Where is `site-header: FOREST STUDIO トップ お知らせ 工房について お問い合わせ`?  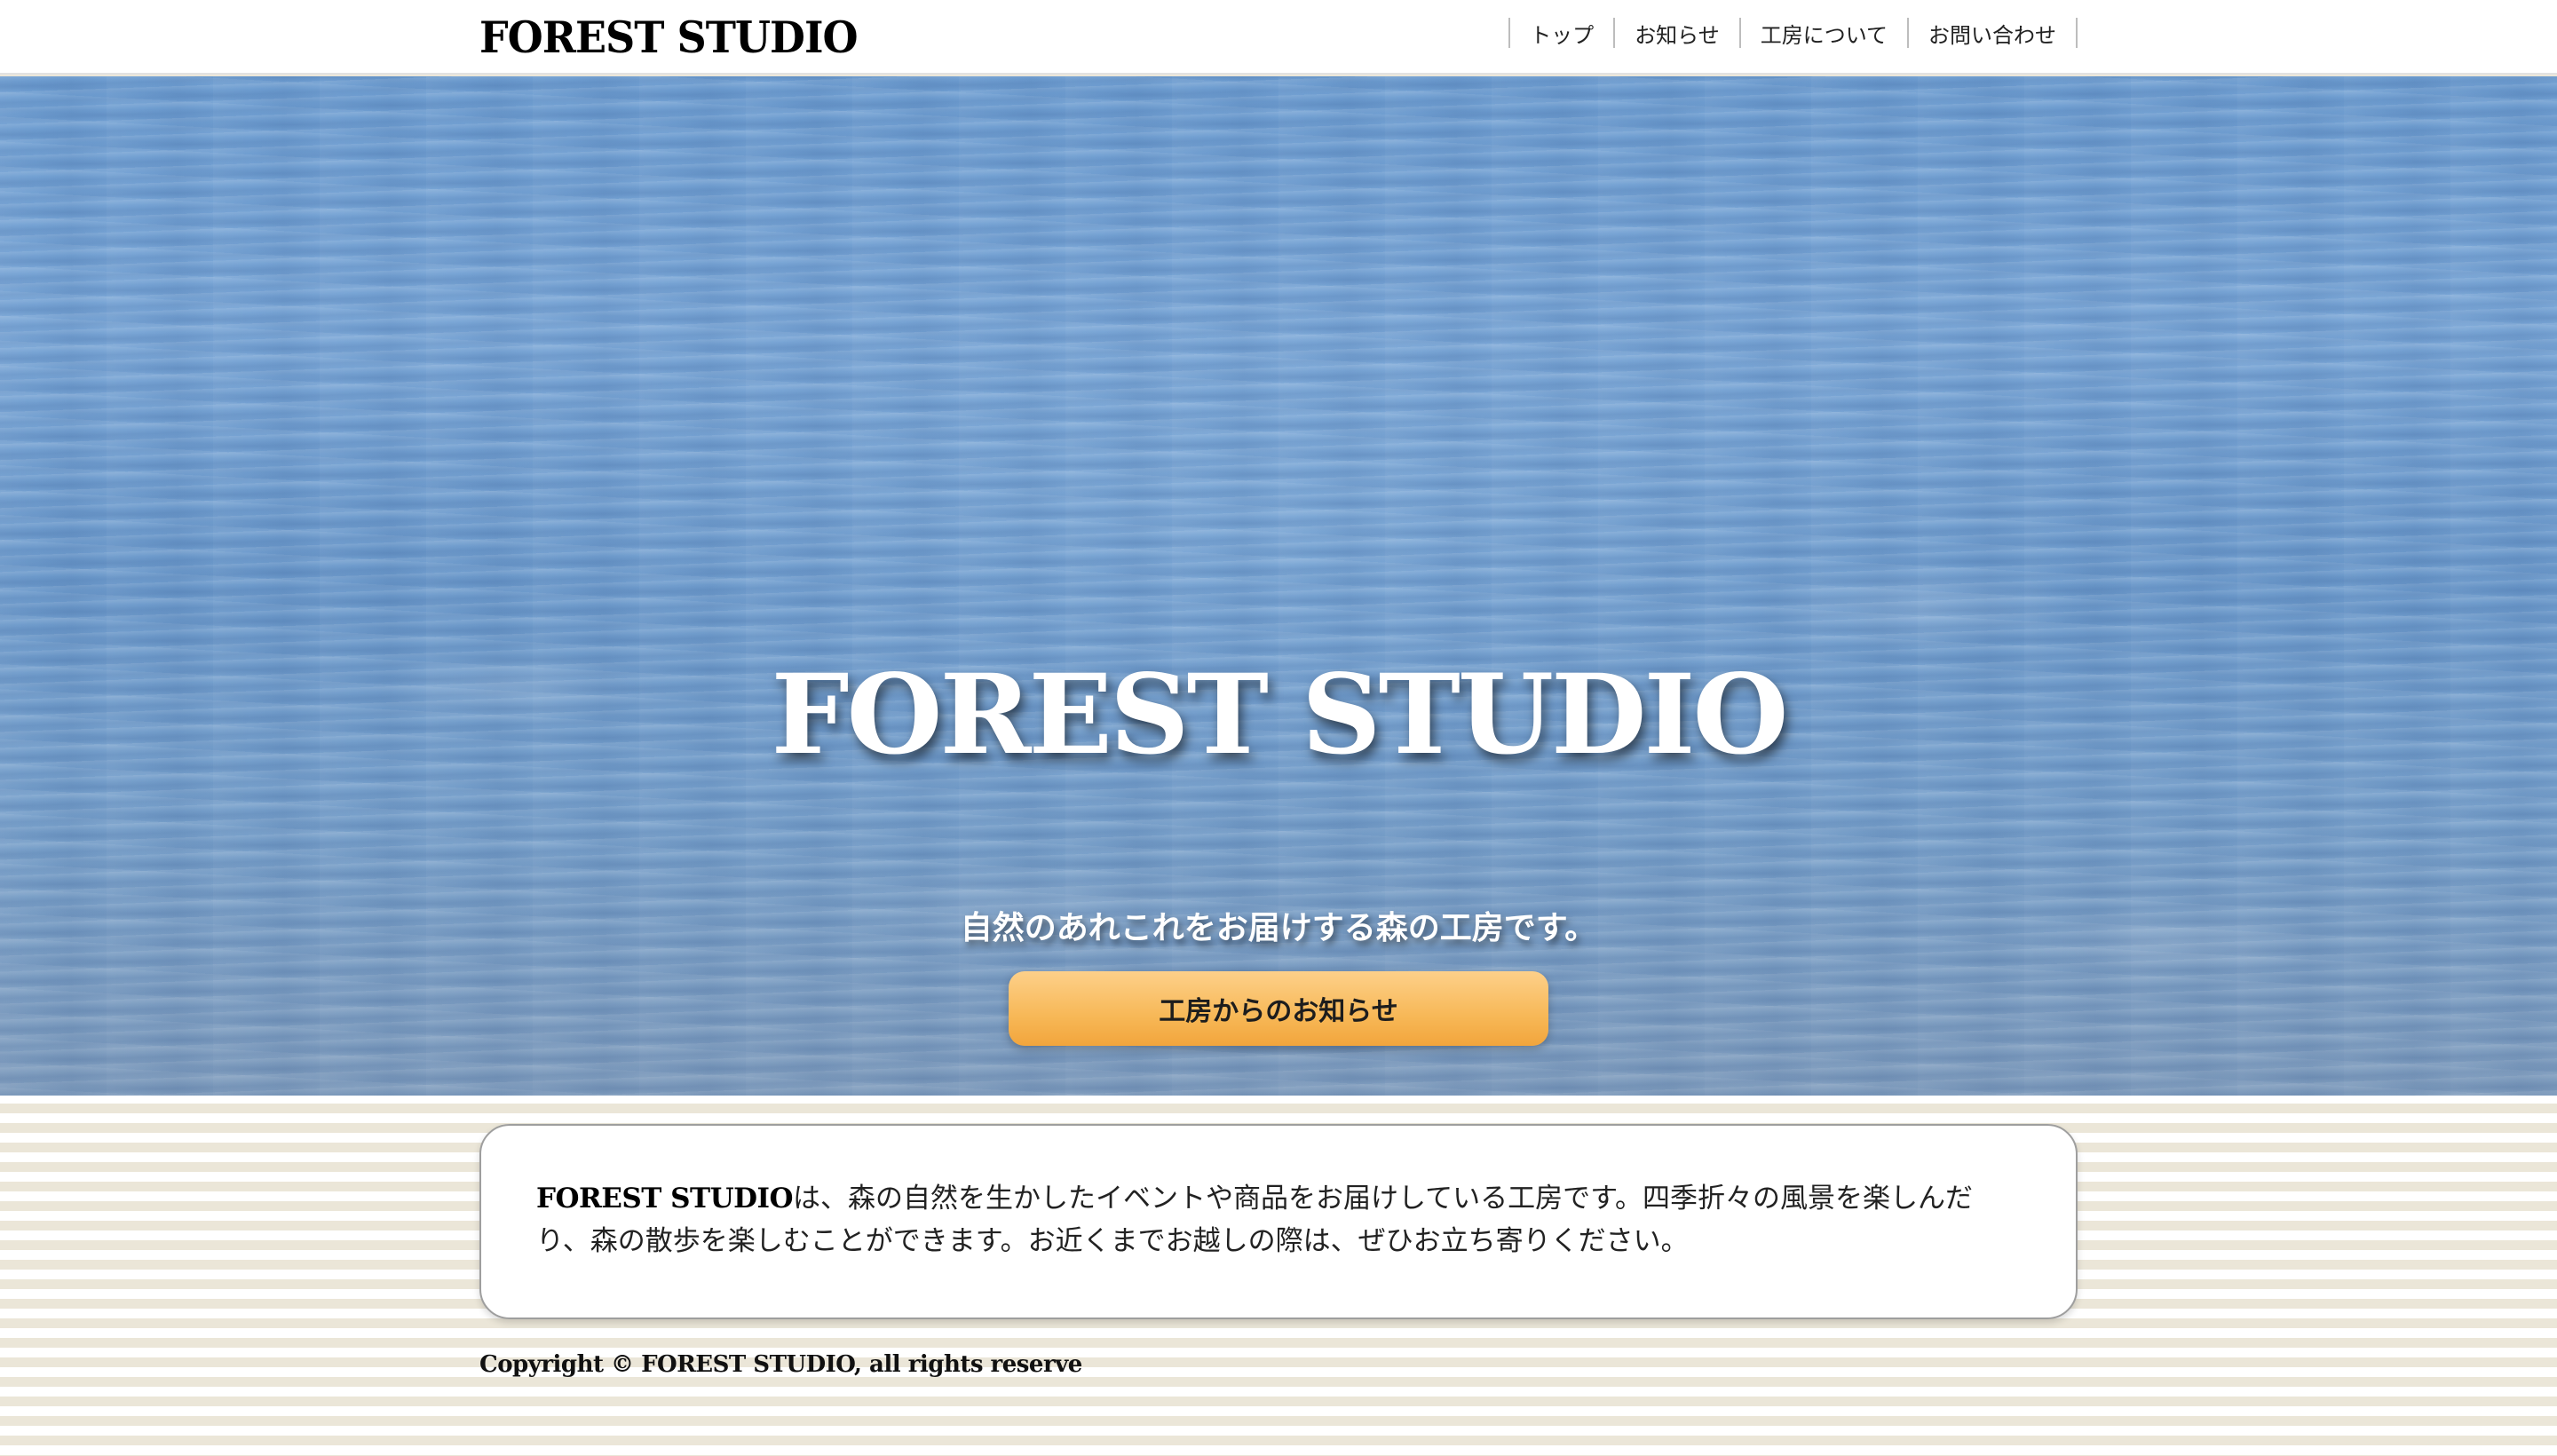
site-header: FOREST STUDIO トップ お知らせ 工房について お問い合わせ is located at coordinates (1278, 37).